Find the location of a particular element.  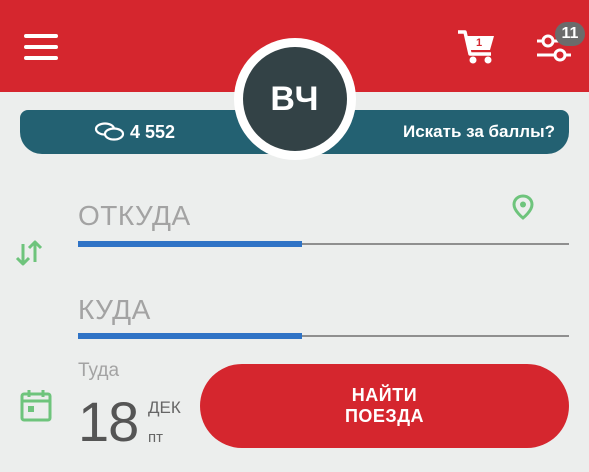

cart-button: 1 is located at coordinates (477, 47).